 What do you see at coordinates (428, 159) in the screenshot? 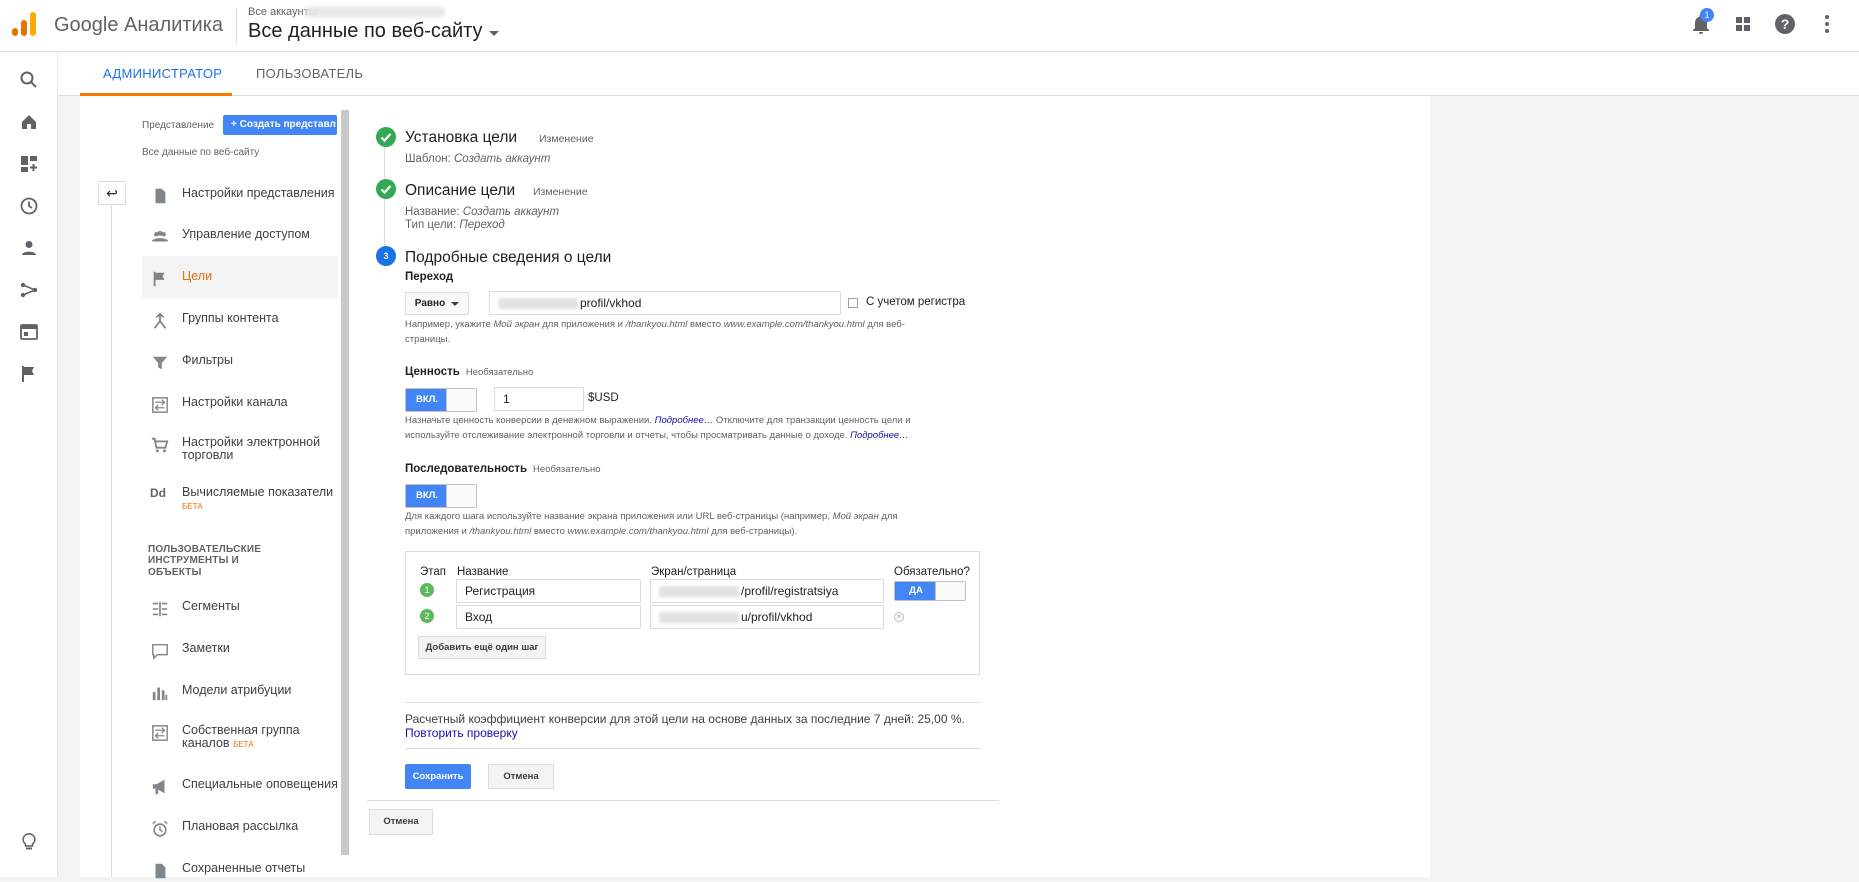
I see `template-label: Шаблон:` at bounding box center [428, 159].